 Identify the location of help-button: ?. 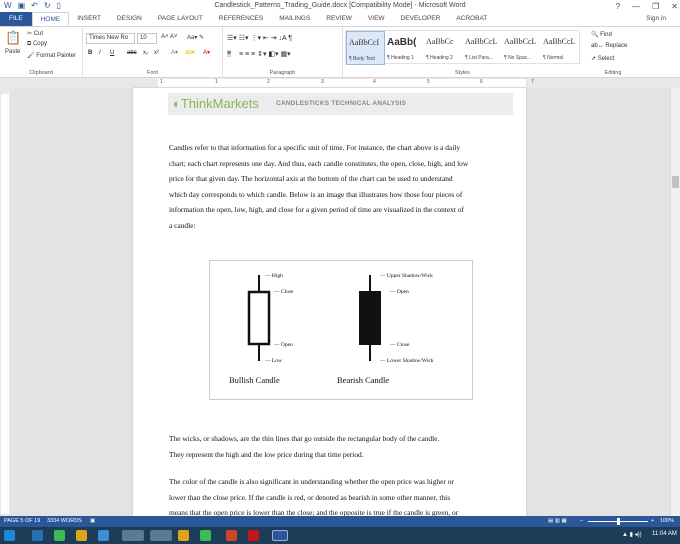
(618, 6).